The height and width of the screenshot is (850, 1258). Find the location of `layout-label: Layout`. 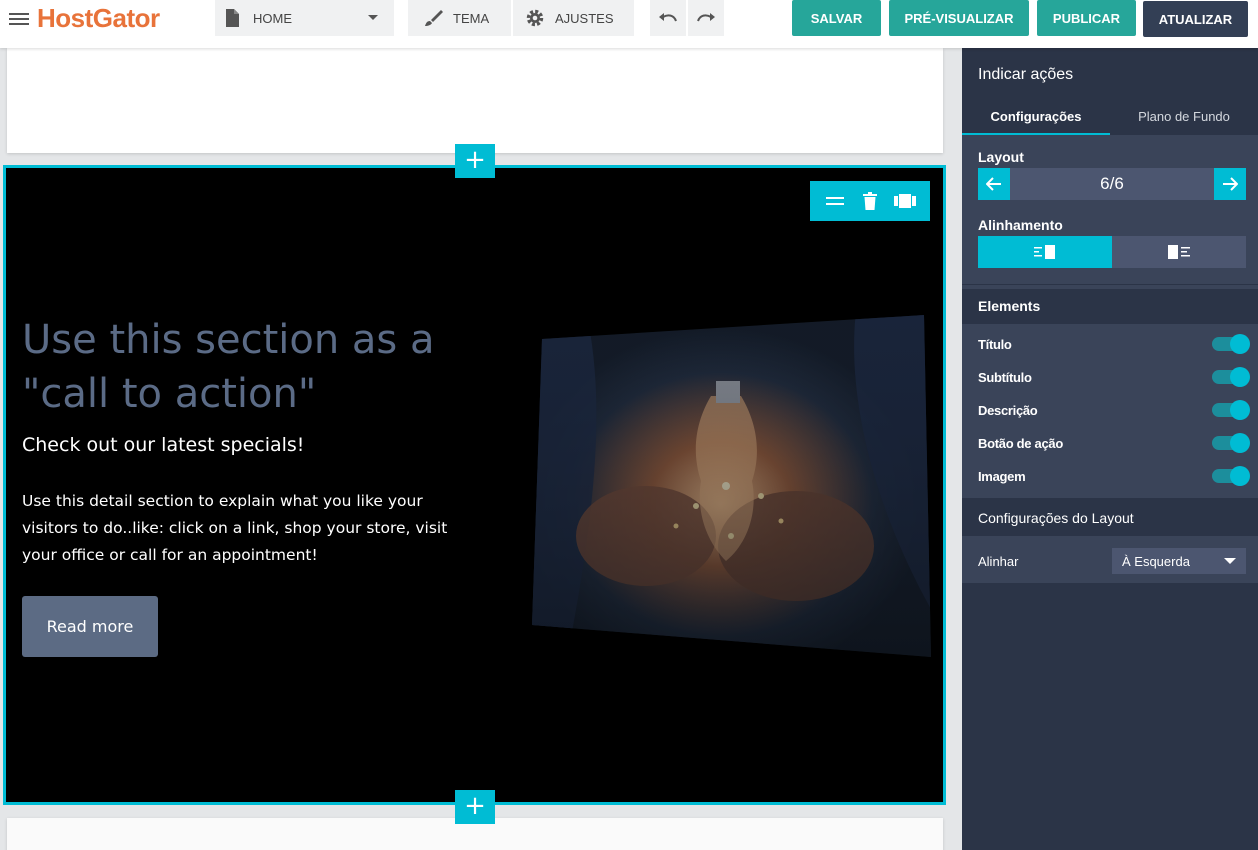

layout-label: Layout is located at coordinates (1001, 157).